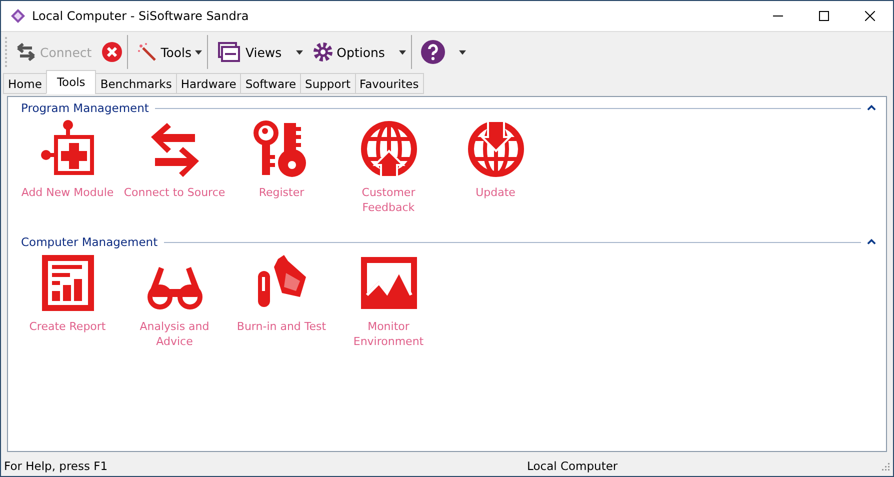 The image size is (894, 477). What do you see at coordinates (496, 149) in the screenshot?
I see `globe-down-icon` at bounding box center [496, 149].